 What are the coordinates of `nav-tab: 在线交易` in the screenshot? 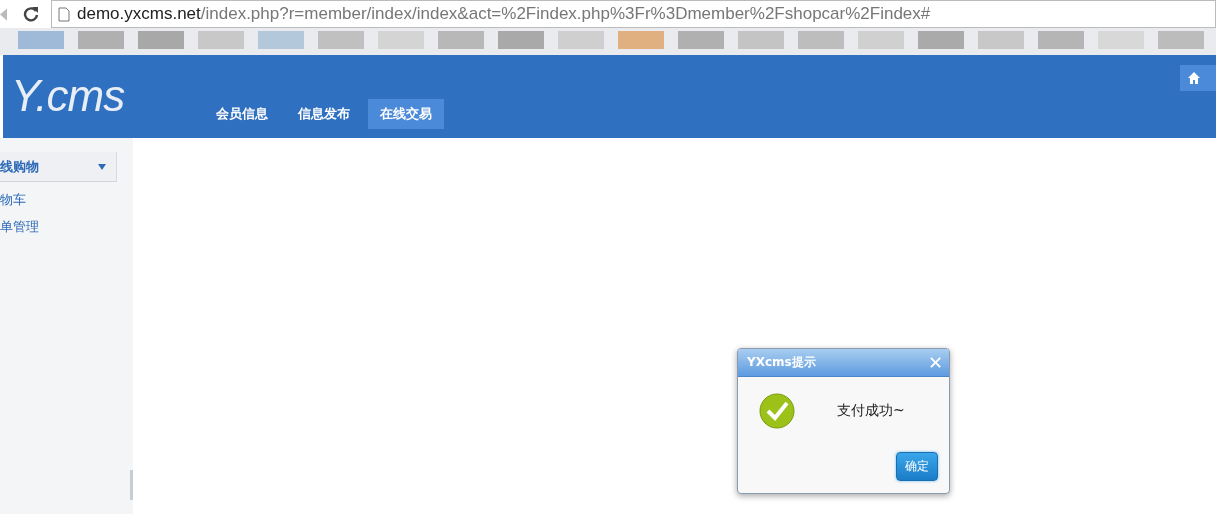 It's located at (406, 114).